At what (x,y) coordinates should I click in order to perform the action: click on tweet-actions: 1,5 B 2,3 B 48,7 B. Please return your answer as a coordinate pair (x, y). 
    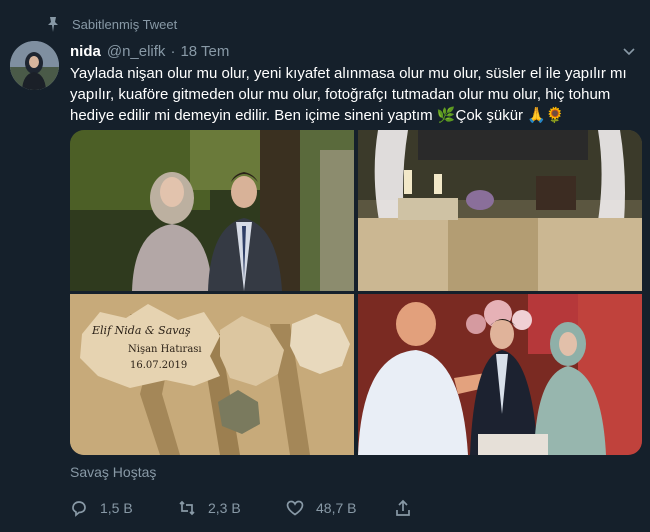
    Looking at the image, I should click on (260, 508).